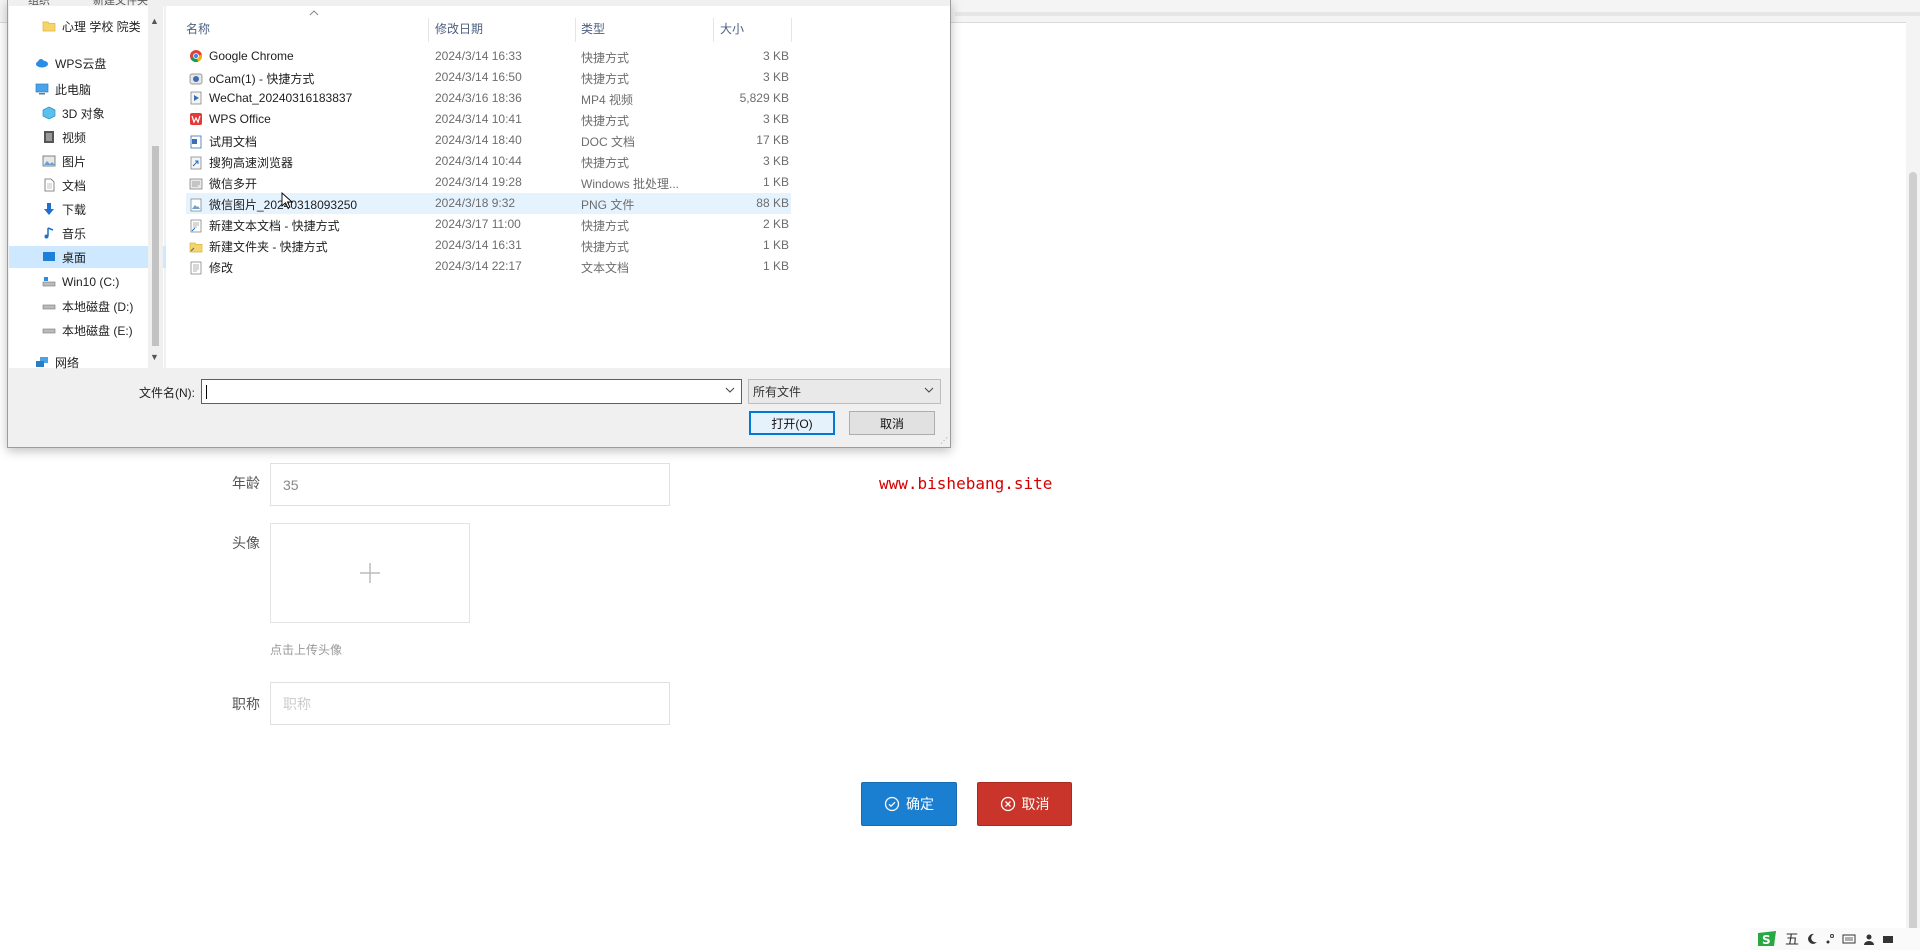 The height and width of the screenshot is (950, 1920). I want to click on music-icon, so click(49, 233).